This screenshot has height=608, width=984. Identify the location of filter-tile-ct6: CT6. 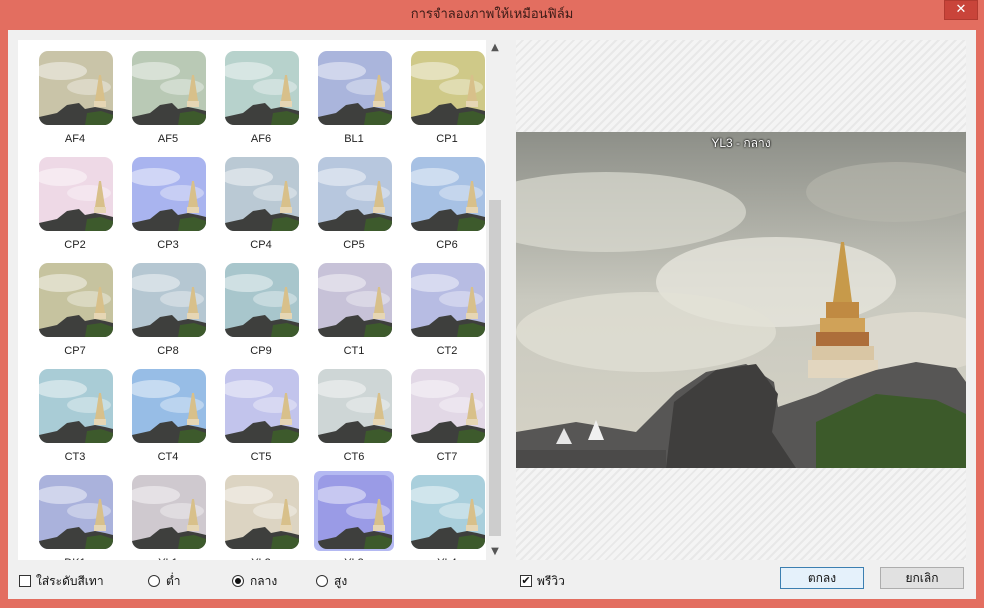
(348, 420).